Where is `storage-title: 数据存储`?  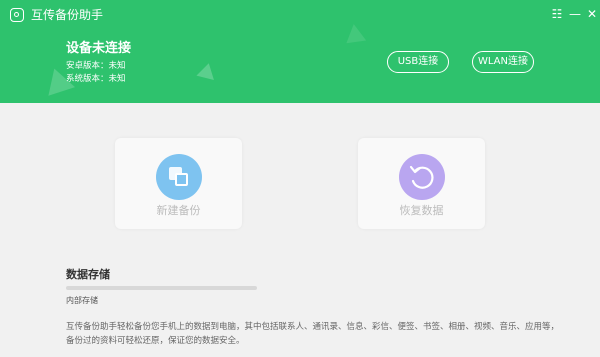
storage-title: 数据存储 is located at coordinates (88, 274).